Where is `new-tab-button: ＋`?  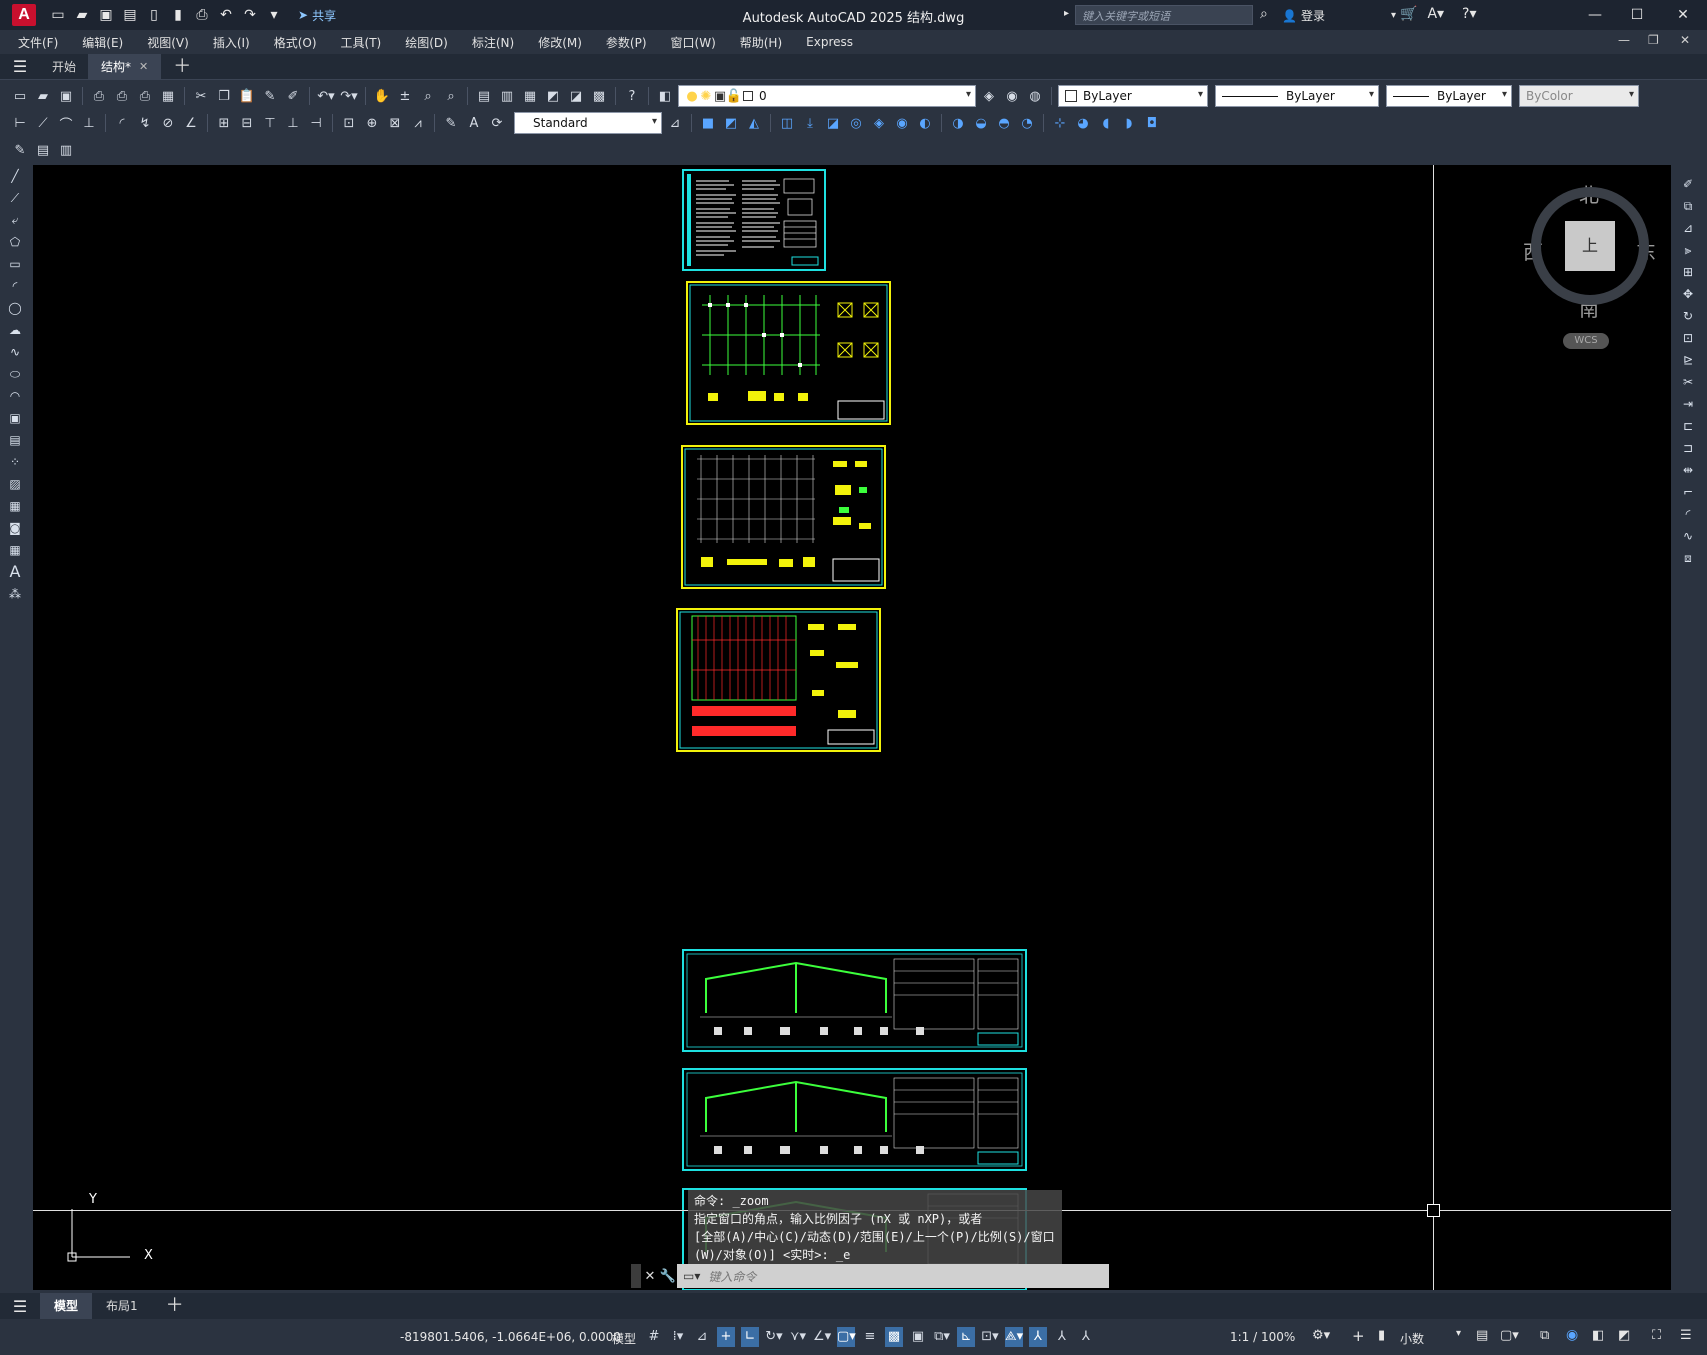 new-tab-button: ＋ is located at coordinates (182, 67).